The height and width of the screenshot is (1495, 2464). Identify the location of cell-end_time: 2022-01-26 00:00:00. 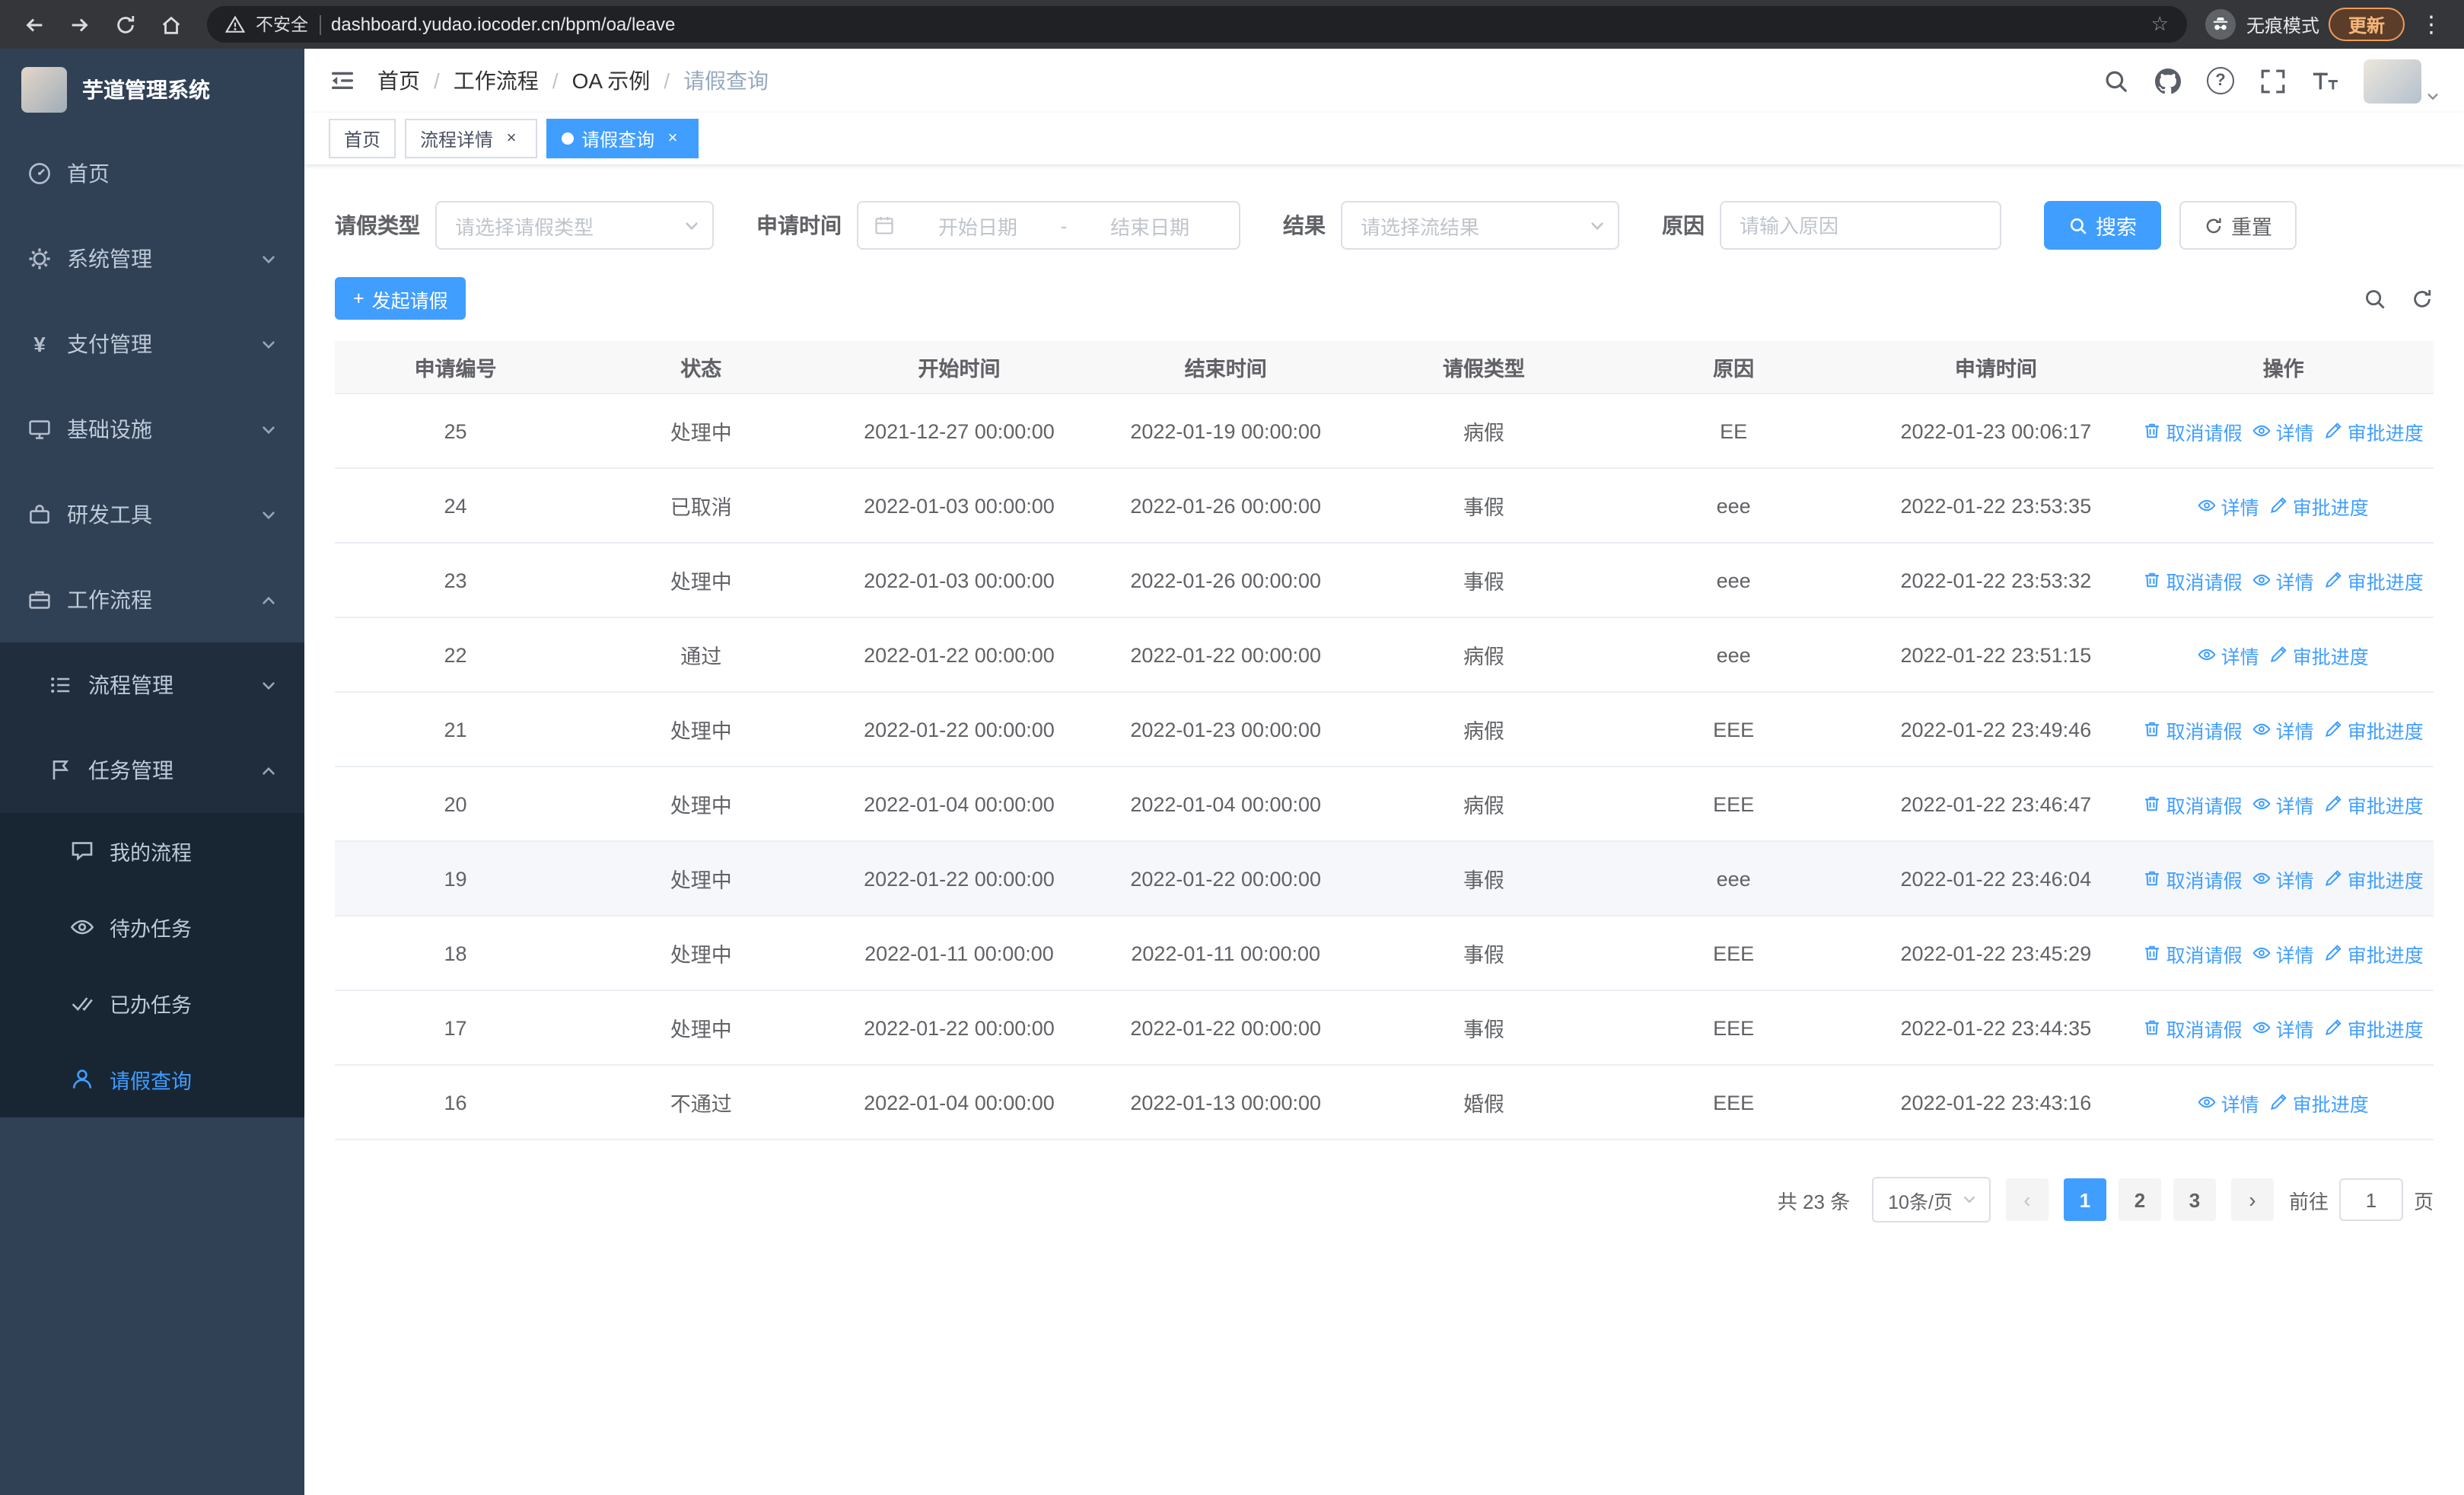
(1226, 580).